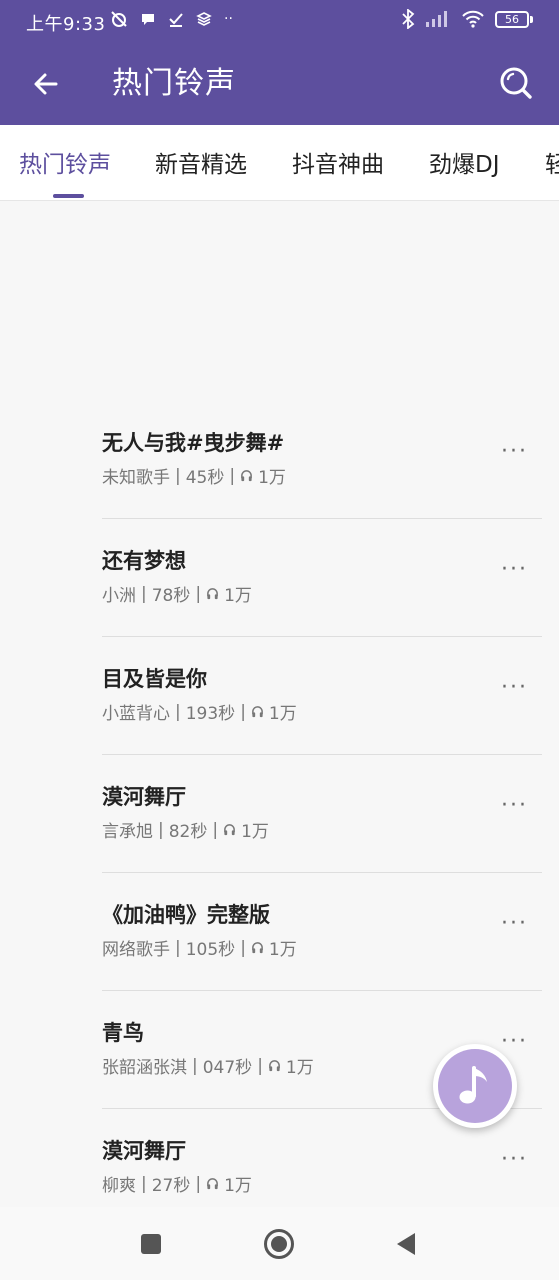  Describe the element at coordinates (154, 679) in the screenshot. I see `ringtone-title: 目及皆是你` at that location.